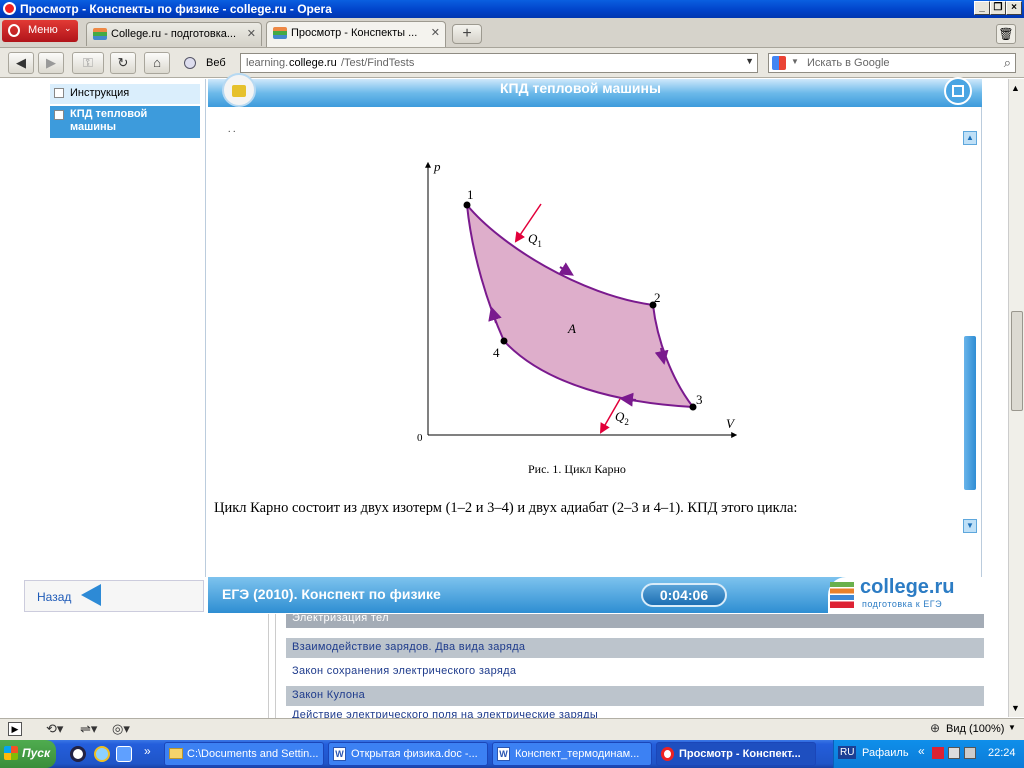 This screenshot has height=768, width=1024. I want to click on zoom-dropdown-icon: ▼, so click(1012, 727).